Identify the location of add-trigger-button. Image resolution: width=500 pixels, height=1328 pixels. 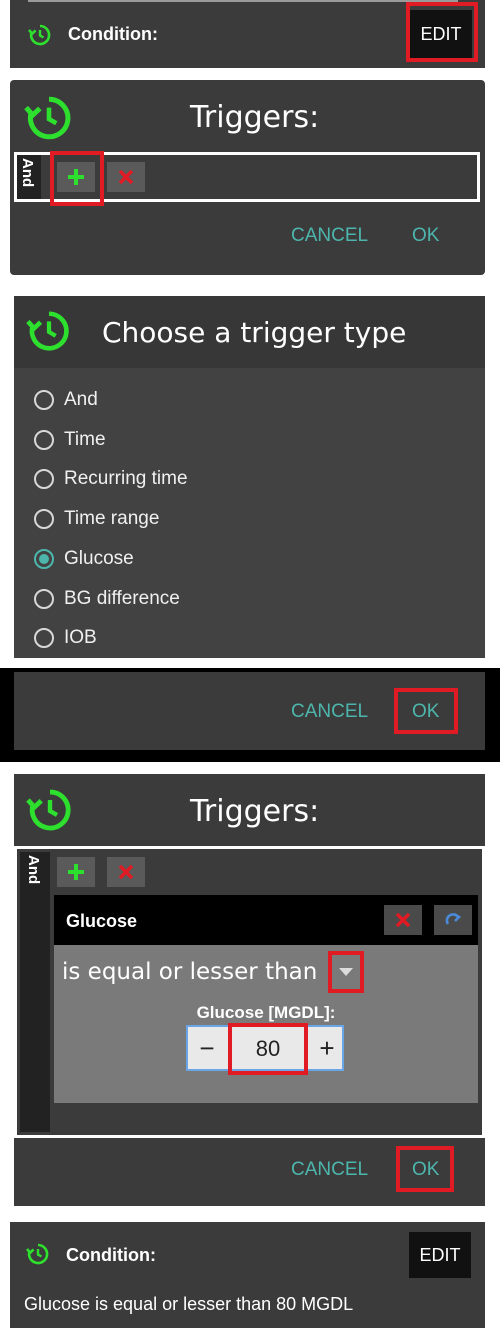
(76, 872).